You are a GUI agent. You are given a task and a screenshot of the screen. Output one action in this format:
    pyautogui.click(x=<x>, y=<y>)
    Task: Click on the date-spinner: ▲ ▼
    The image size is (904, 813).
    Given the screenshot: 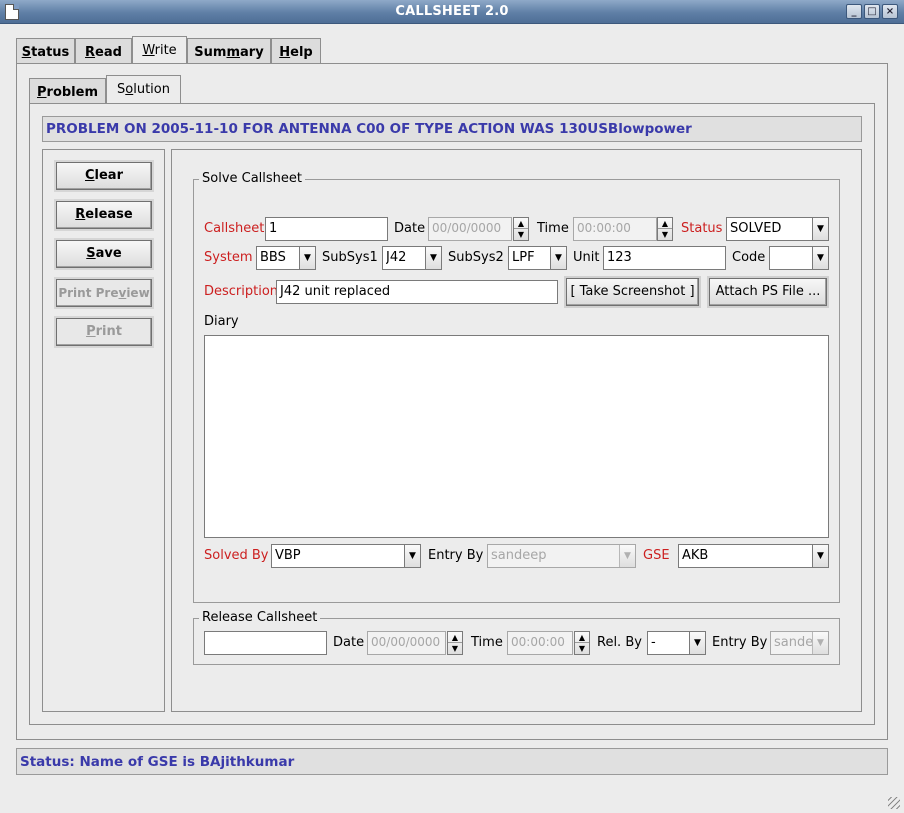 What is the action you would take?
    pyautogui.click(x=521, y=229)
    